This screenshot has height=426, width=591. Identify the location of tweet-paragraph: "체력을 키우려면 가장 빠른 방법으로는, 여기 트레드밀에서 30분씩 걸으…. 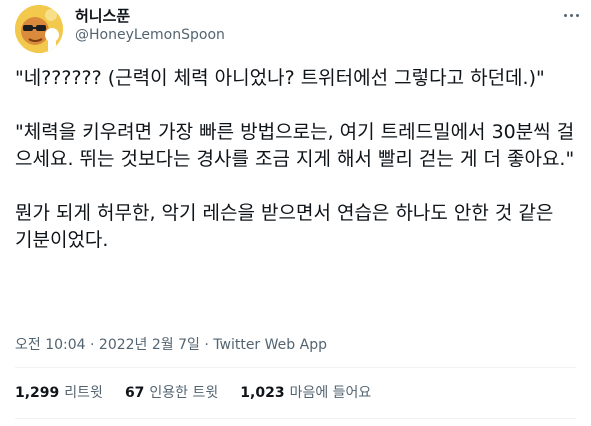
(295, 145).